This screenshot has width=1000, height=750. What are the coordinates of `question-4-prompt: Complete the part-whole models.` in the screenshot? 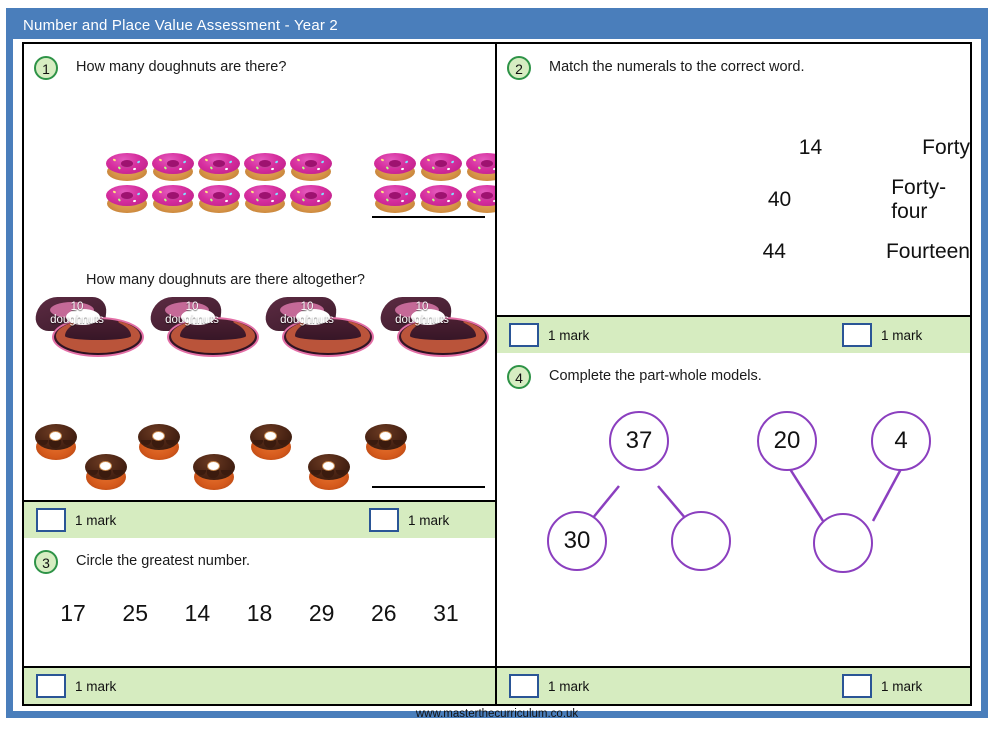 It's located at (655, 376).